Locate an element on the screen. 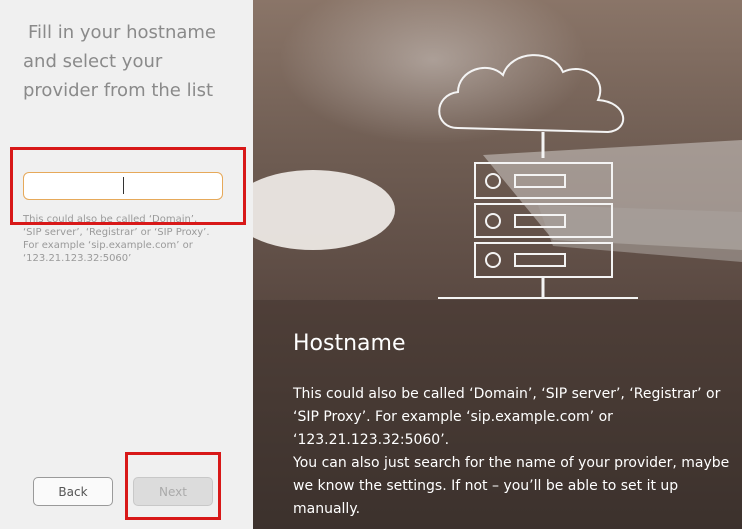 This screenshot has height=529, width=742. back-button: Back is located at coordinates (73, 491).